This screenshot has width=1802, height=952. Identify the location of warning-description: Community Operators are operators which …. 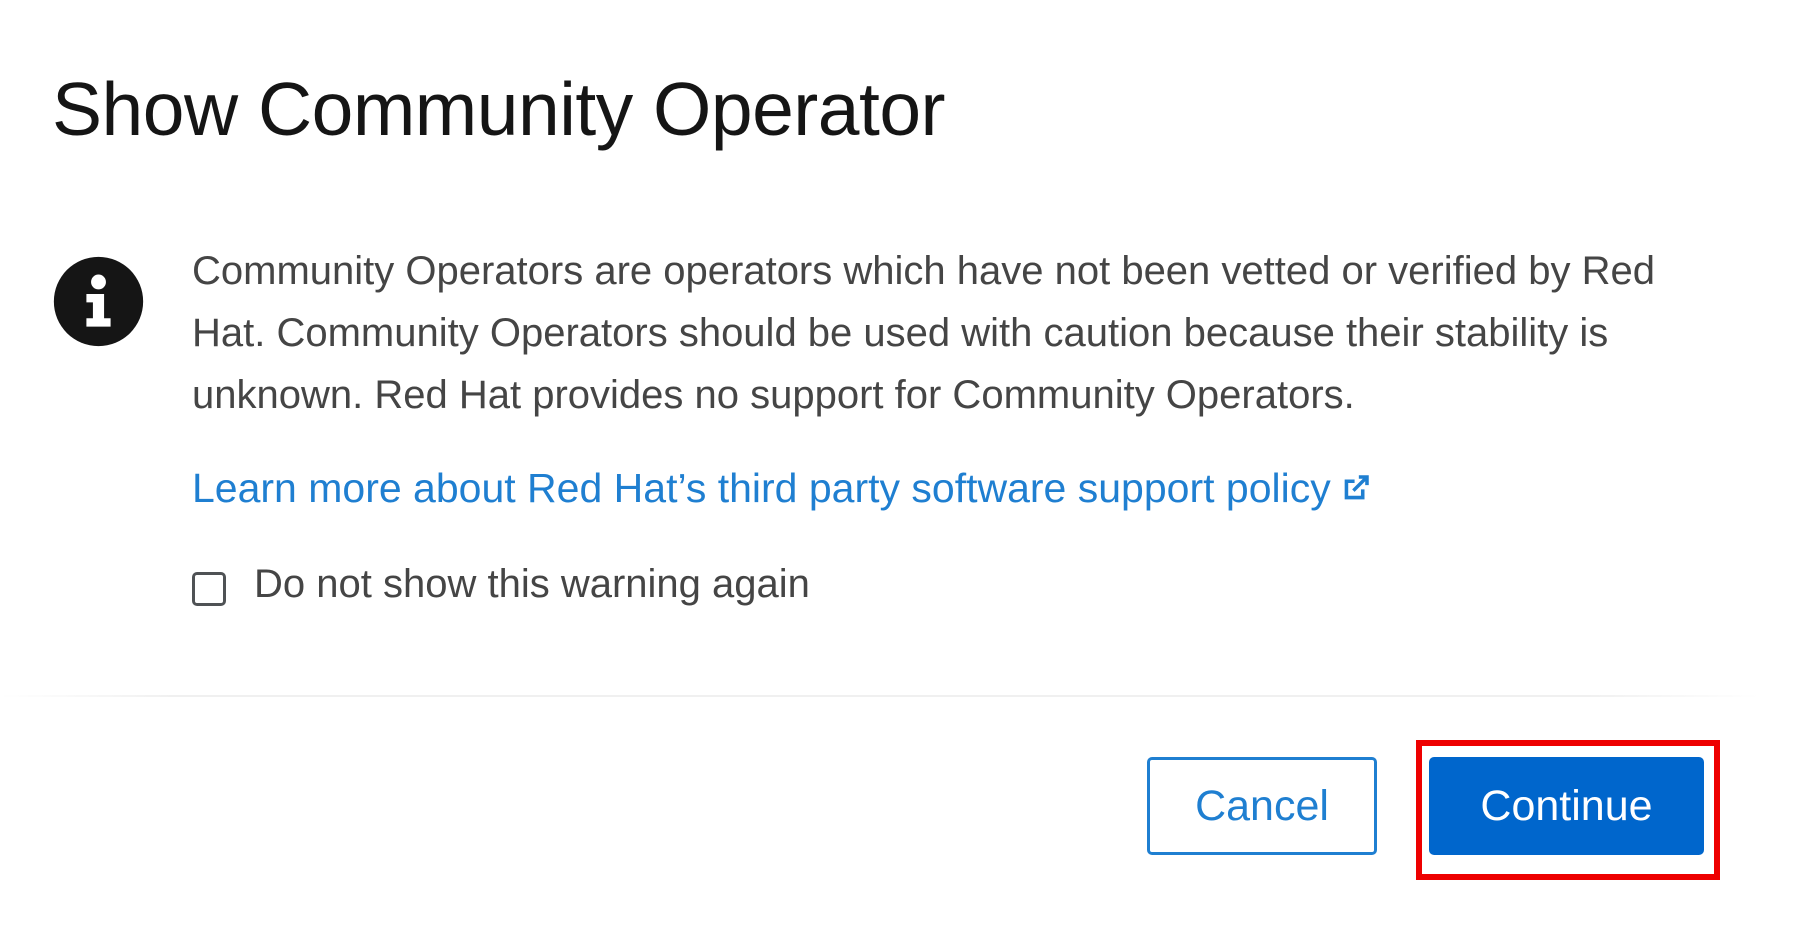
(923, 333).